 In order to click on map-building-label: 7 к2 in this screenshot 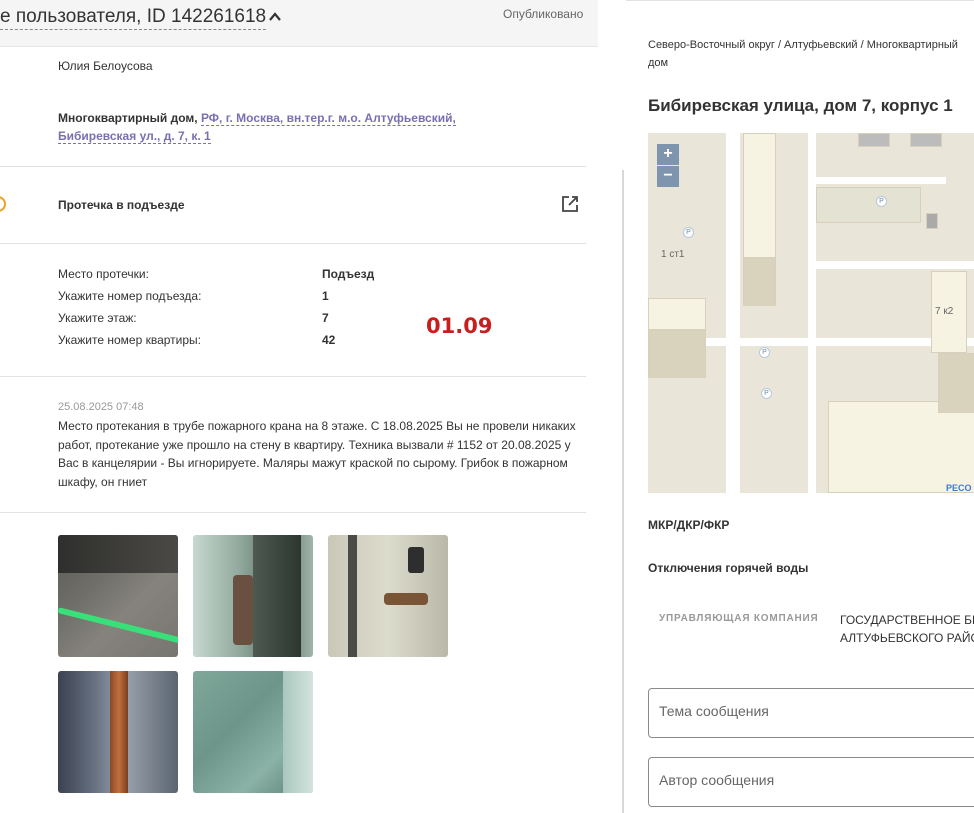, I will do `click(944, 311)`.